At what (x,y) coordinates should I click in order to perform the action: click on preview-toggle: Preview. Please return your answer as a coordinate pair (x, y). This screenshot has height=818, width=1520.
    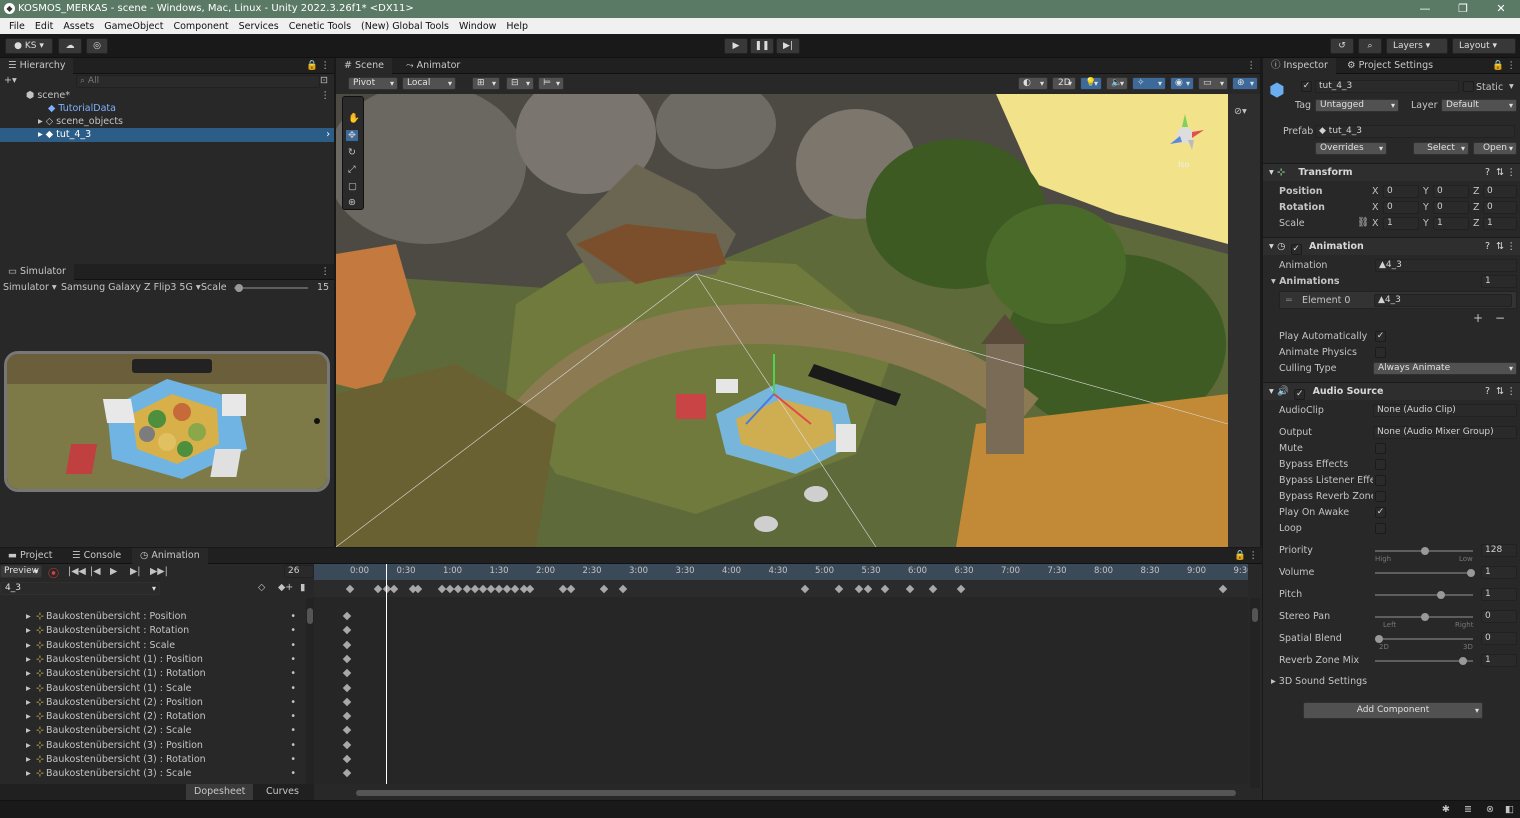
    Looking at the image, I should click on (21, 571).